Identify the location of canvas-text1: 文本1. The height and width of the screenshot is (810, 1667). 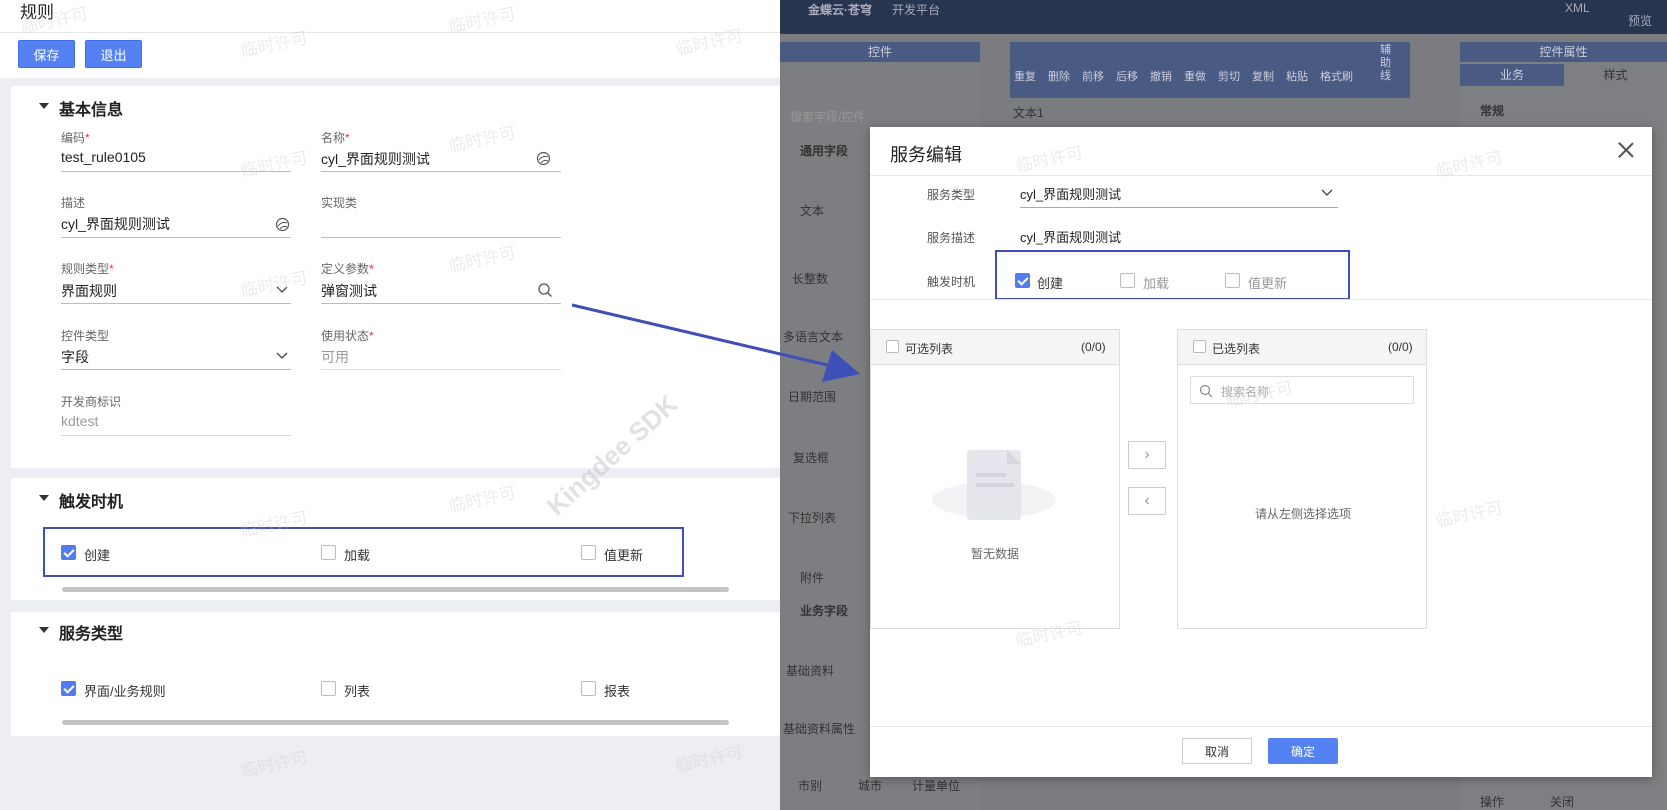
(1028, 112).